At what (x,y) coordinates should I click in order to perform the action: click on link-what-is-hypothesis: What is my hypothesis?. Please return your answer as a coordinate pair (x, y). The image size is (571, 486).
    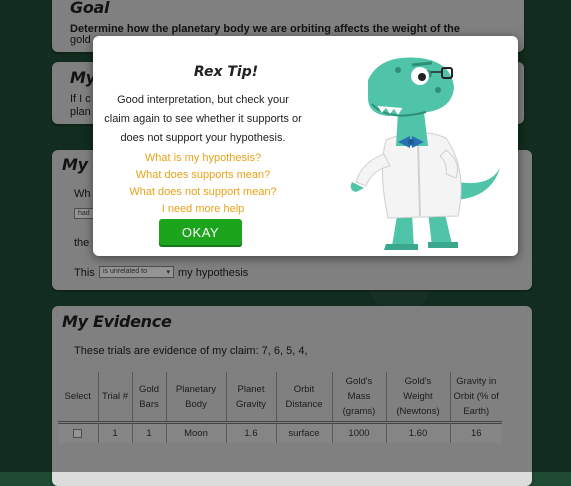
    Looking at the image, I should click on (203, 158).